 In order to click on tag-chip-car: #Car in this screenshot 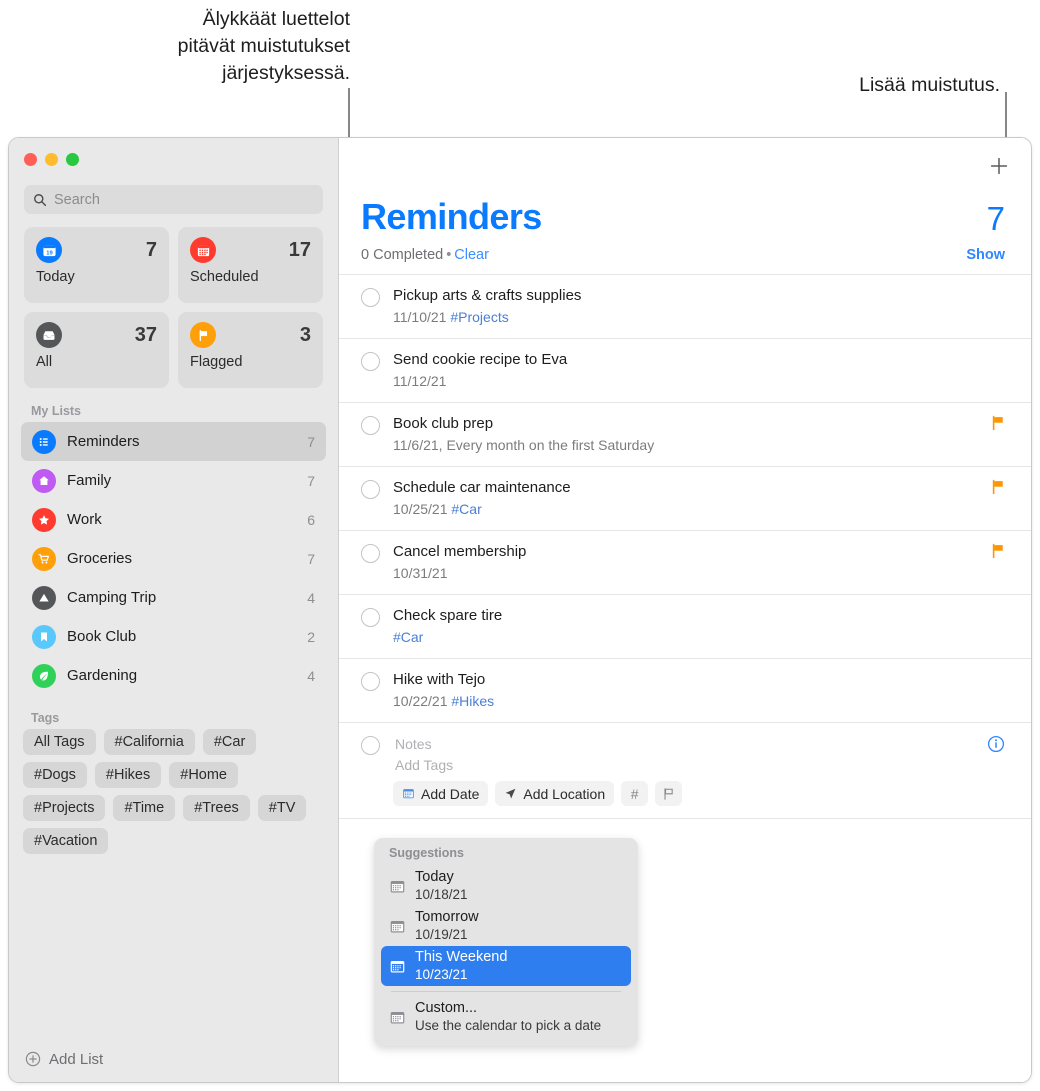, I will do `click(229, 742)`.